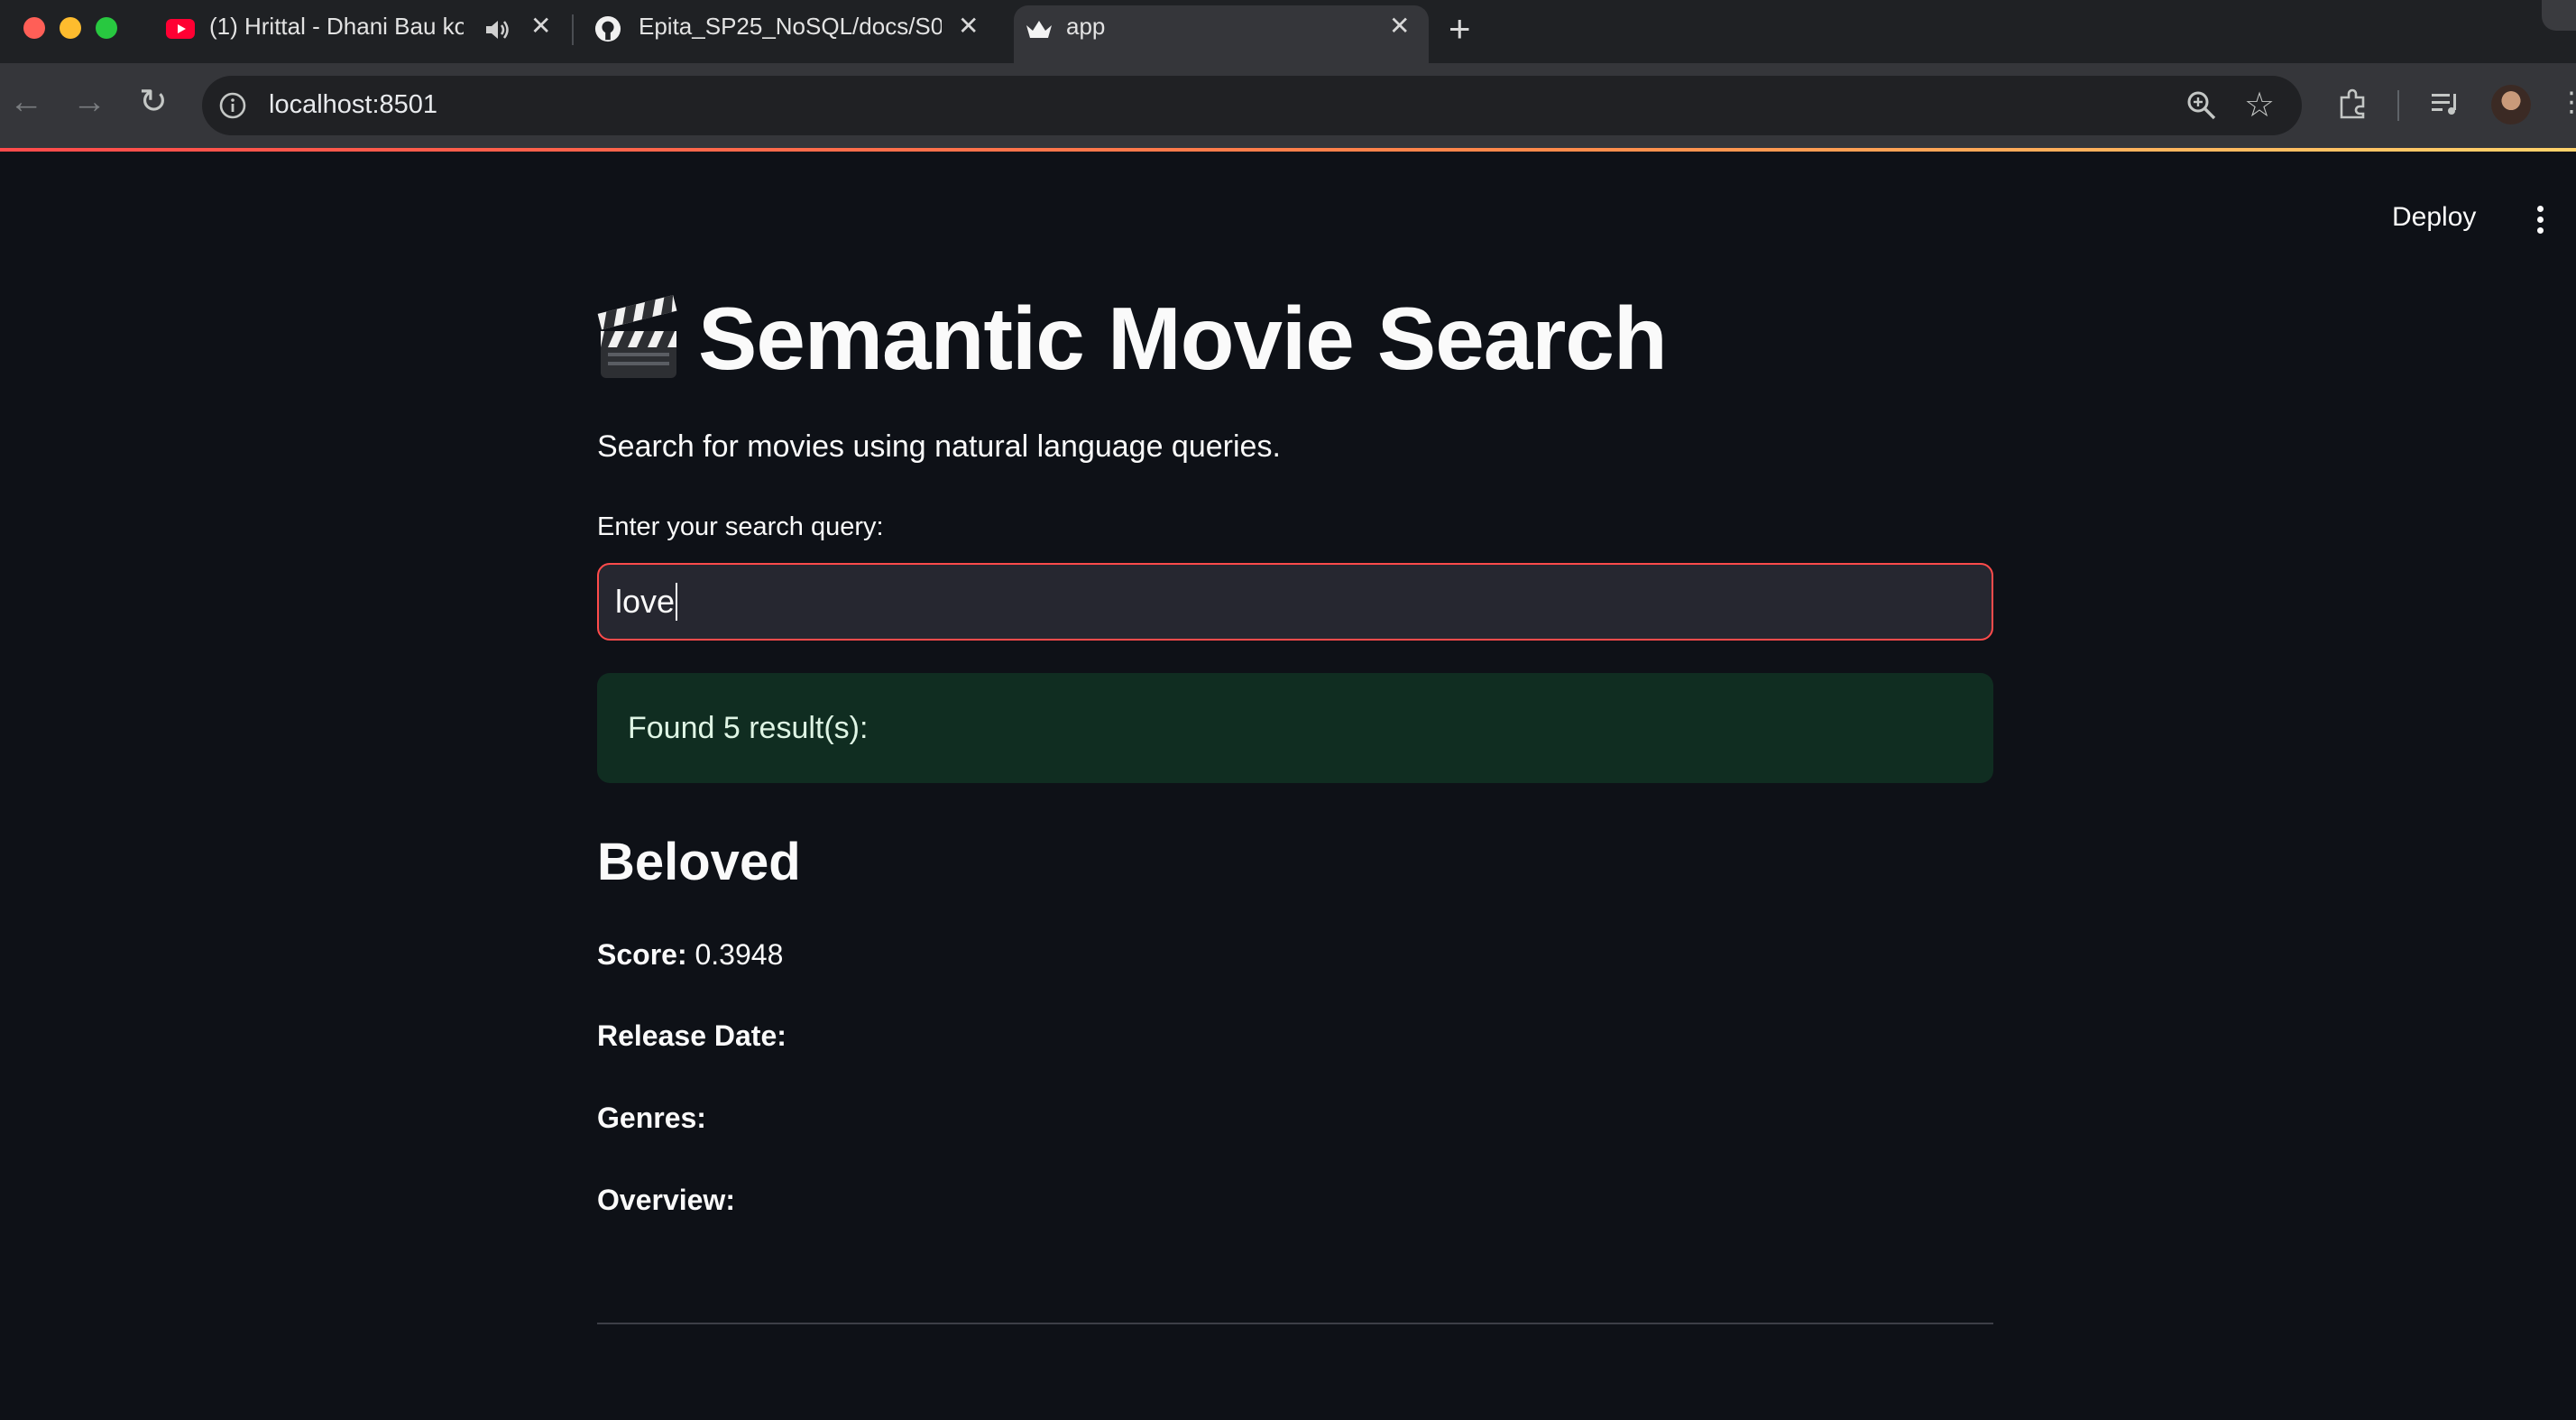 The width and height of the screenshot is (2576, 1420). What do you see at coordinates (497, 29) in the screenshot?
I see `speaker-icon` at bounding box center [497, 29].